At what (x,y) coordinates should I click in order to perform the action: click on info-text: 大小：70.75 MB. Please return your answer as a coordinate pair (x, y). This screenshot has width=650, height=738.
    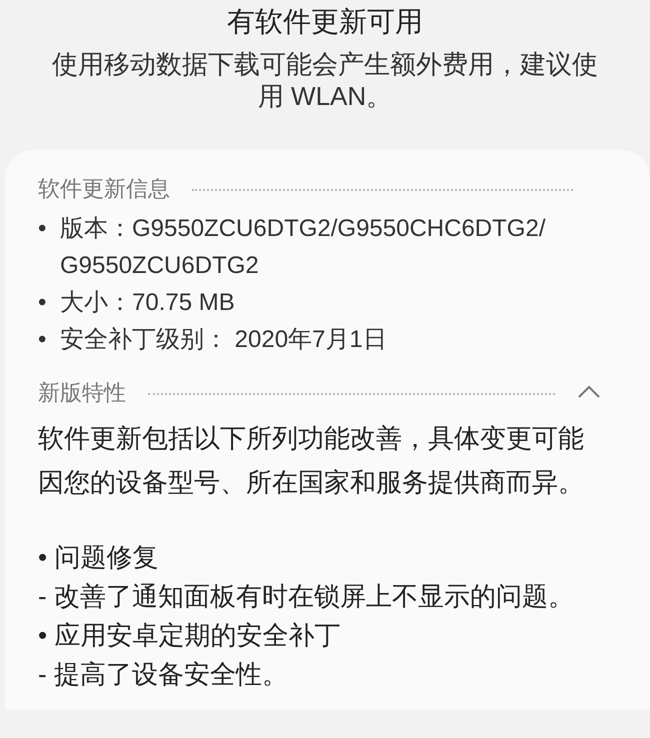
    Looking at the image, I should click on (148, 303).